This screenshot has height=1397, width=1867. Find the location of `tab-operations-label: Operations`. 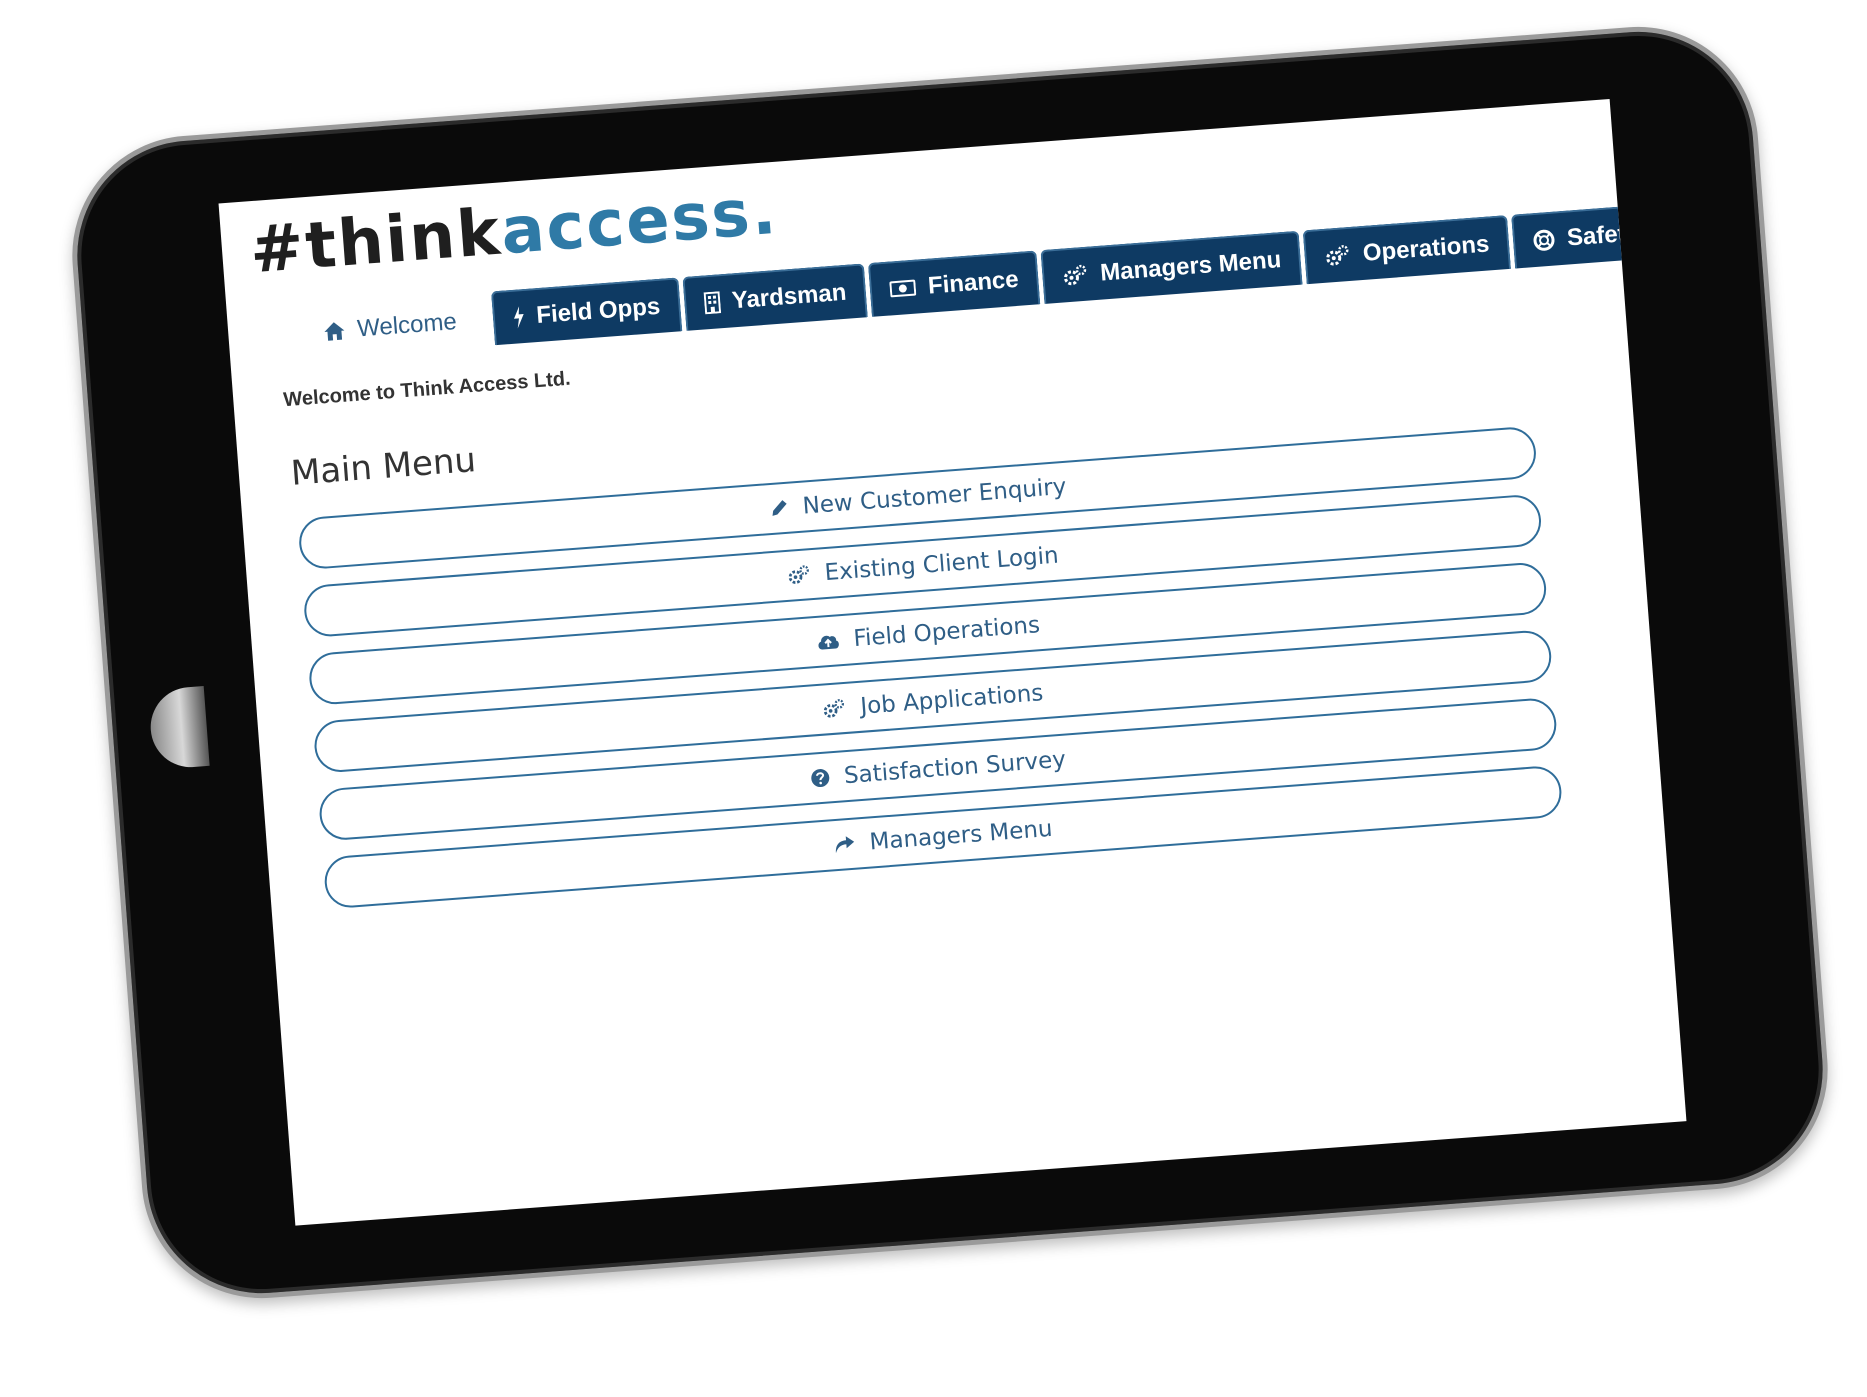

tab-operations-label: Operations is located at coordinates (1426, 248).